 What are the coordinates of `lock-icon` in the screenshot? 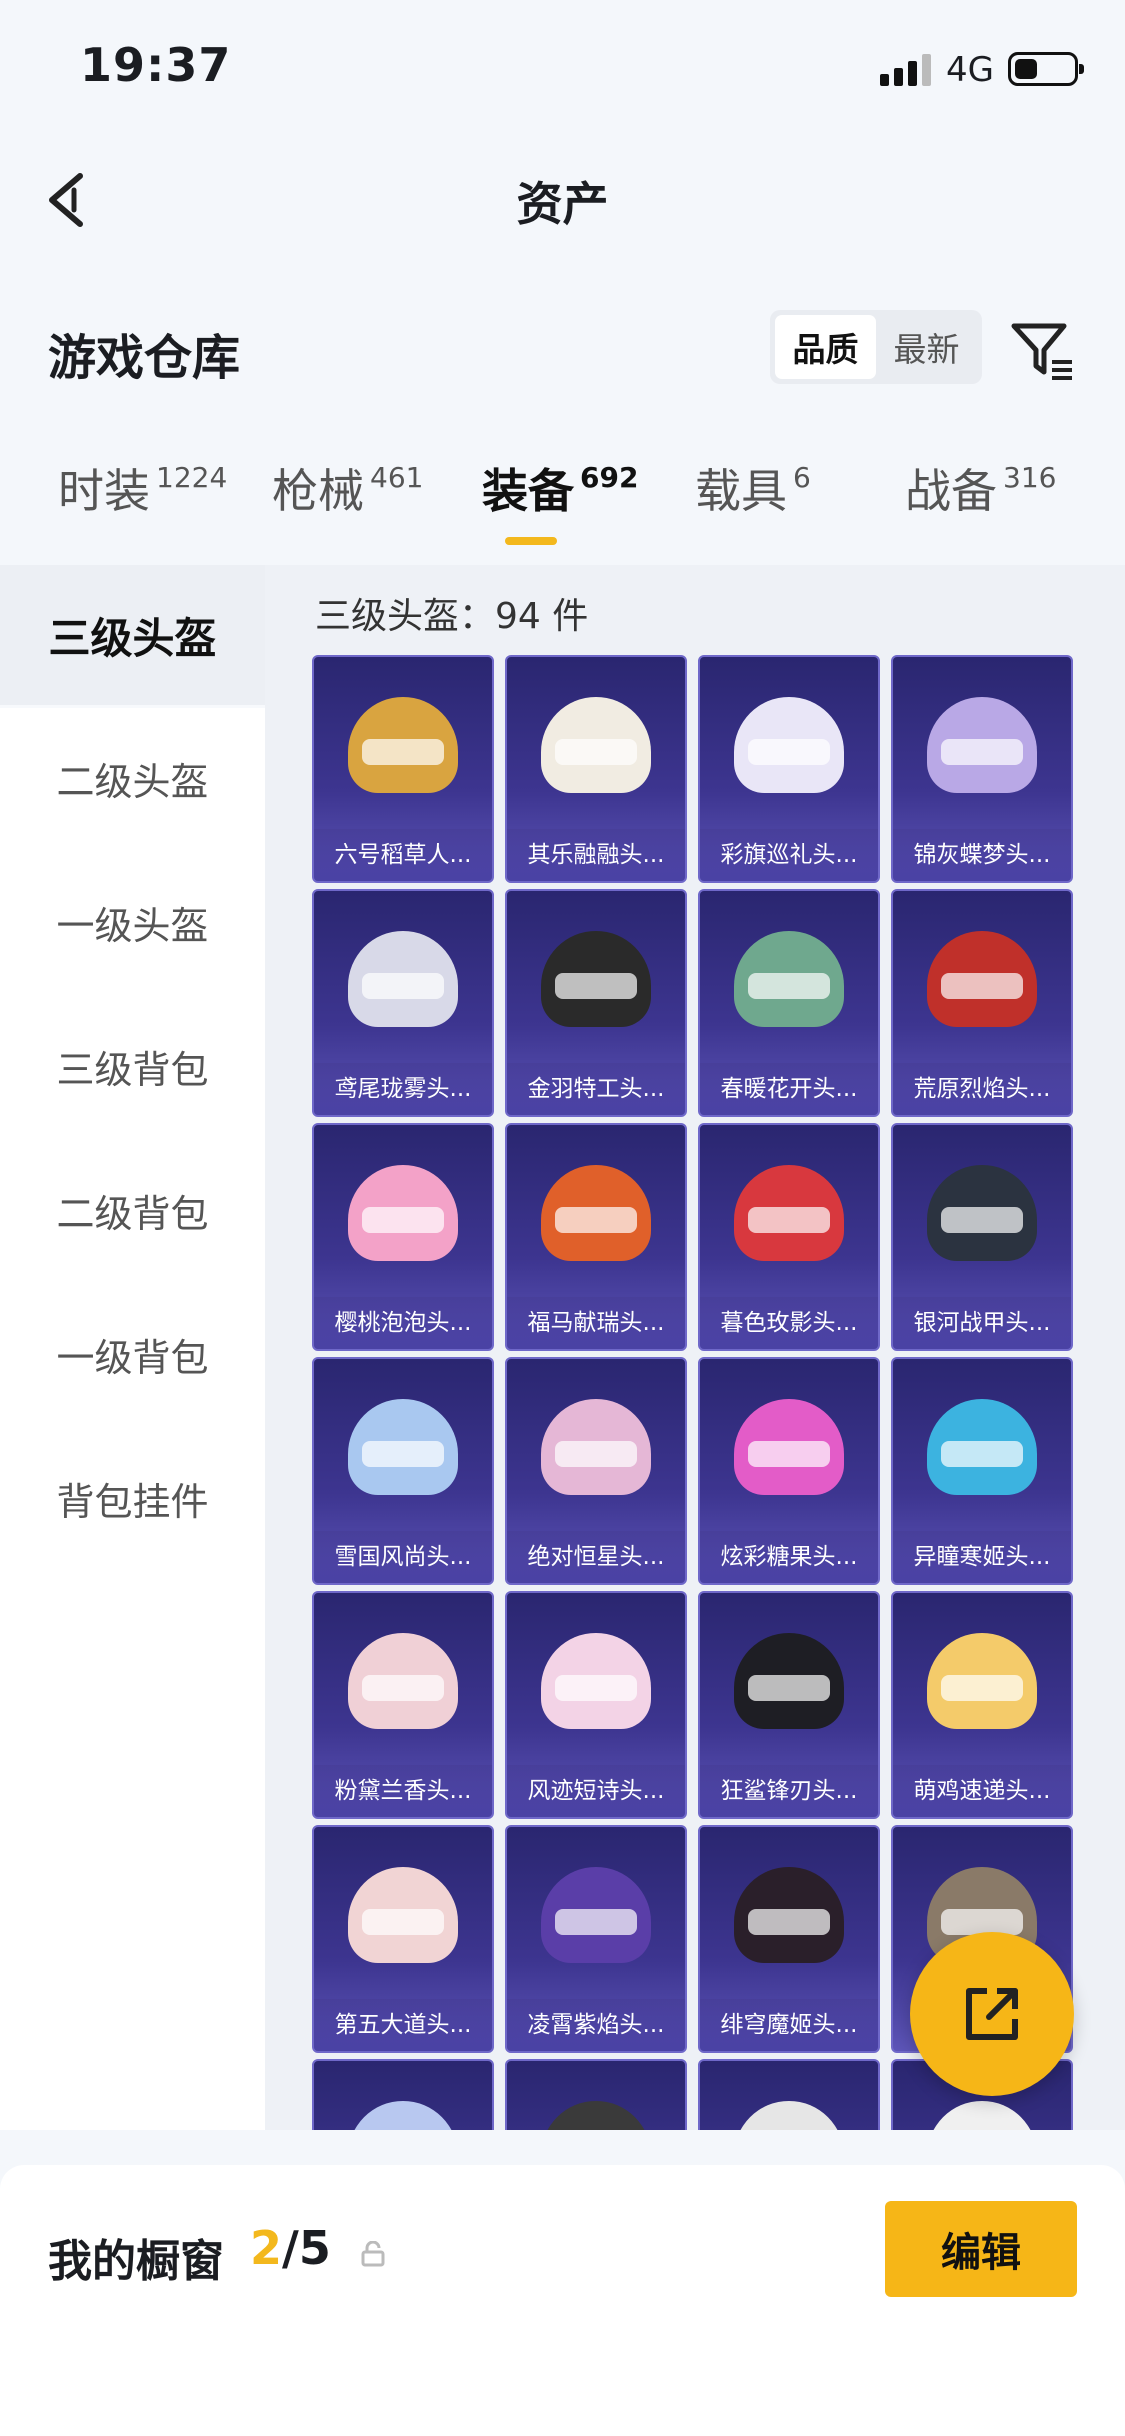 It's located at (373, 2253).